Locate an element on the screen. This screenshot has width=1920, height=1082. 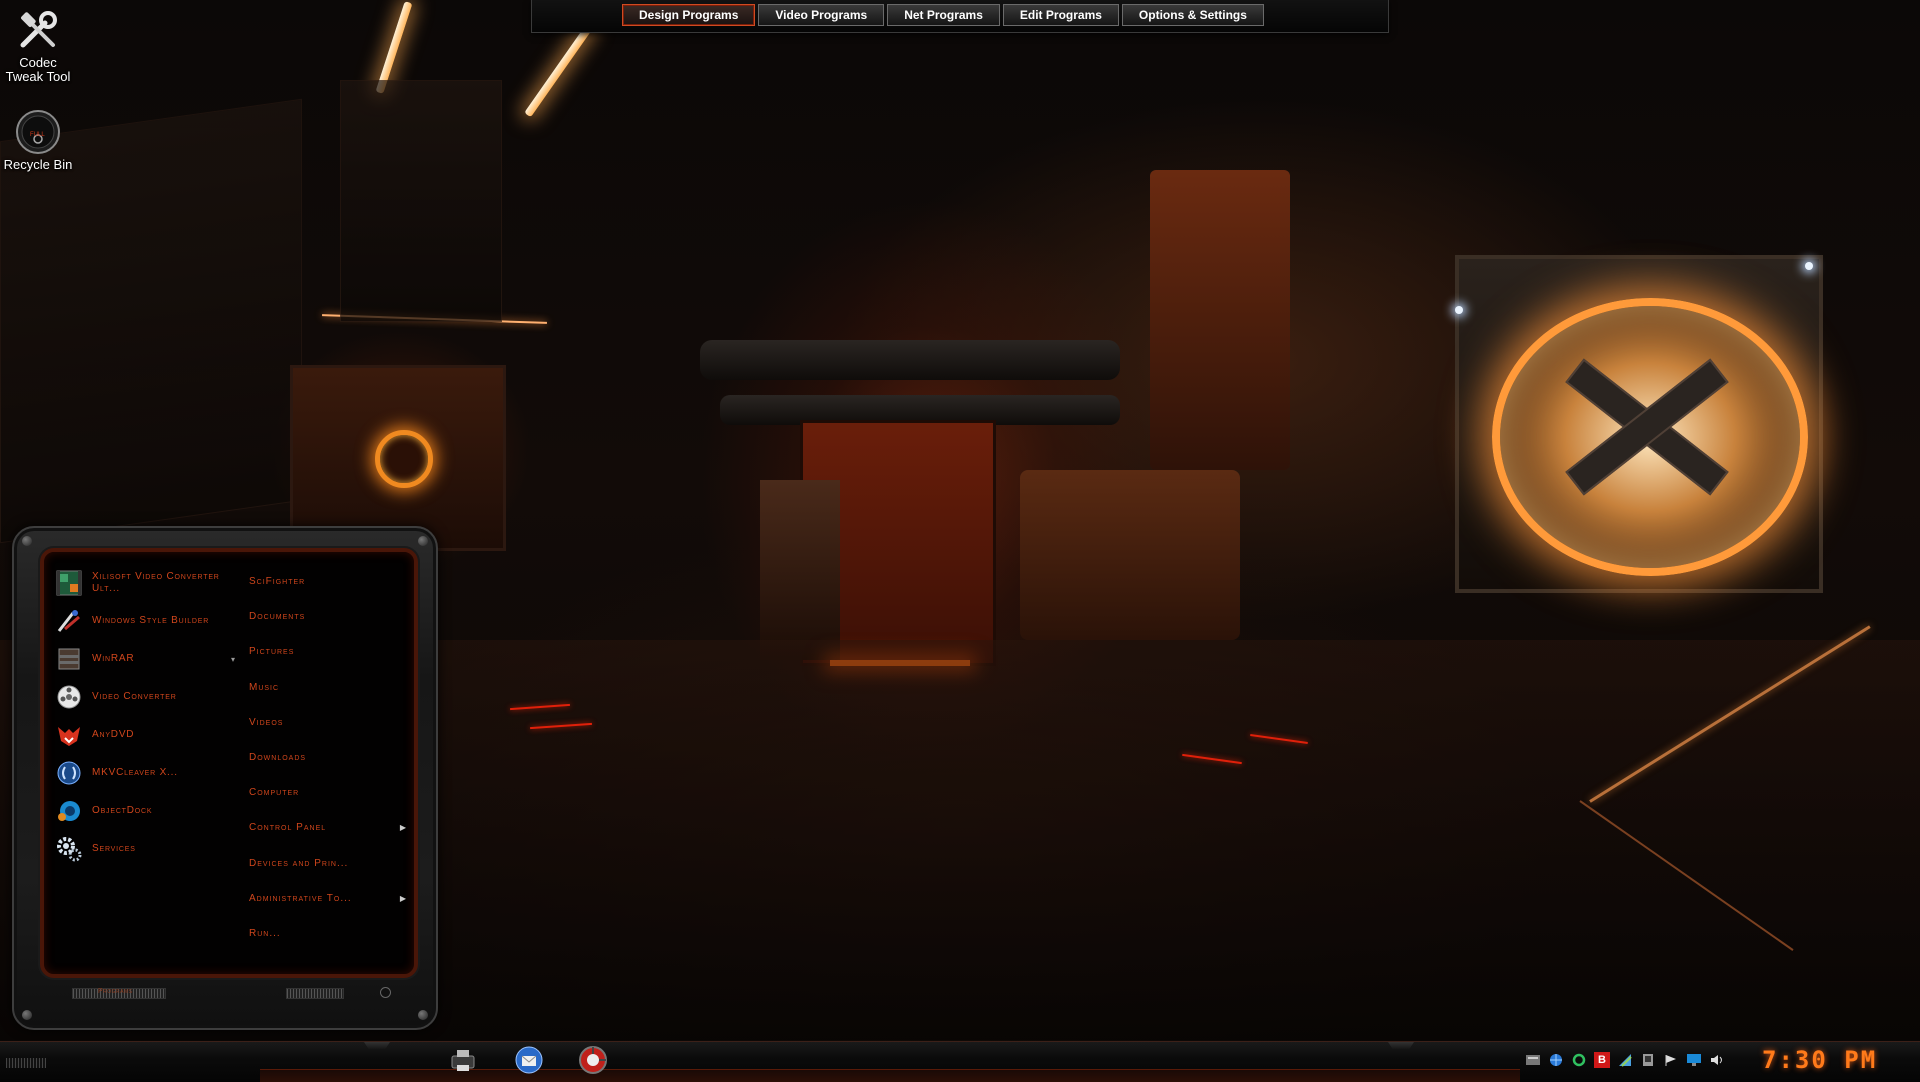
program-label: WinRAR is located at coordinates (113, 658).